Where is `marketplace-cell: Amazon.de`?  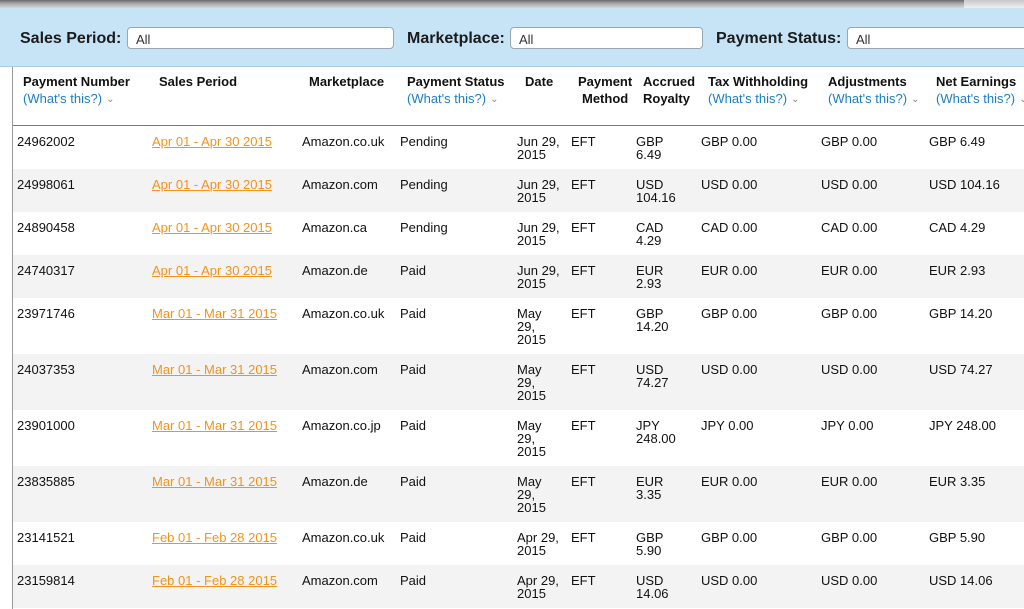 marketplace-cell: Amazon.de is located at coordinates (335, 270).